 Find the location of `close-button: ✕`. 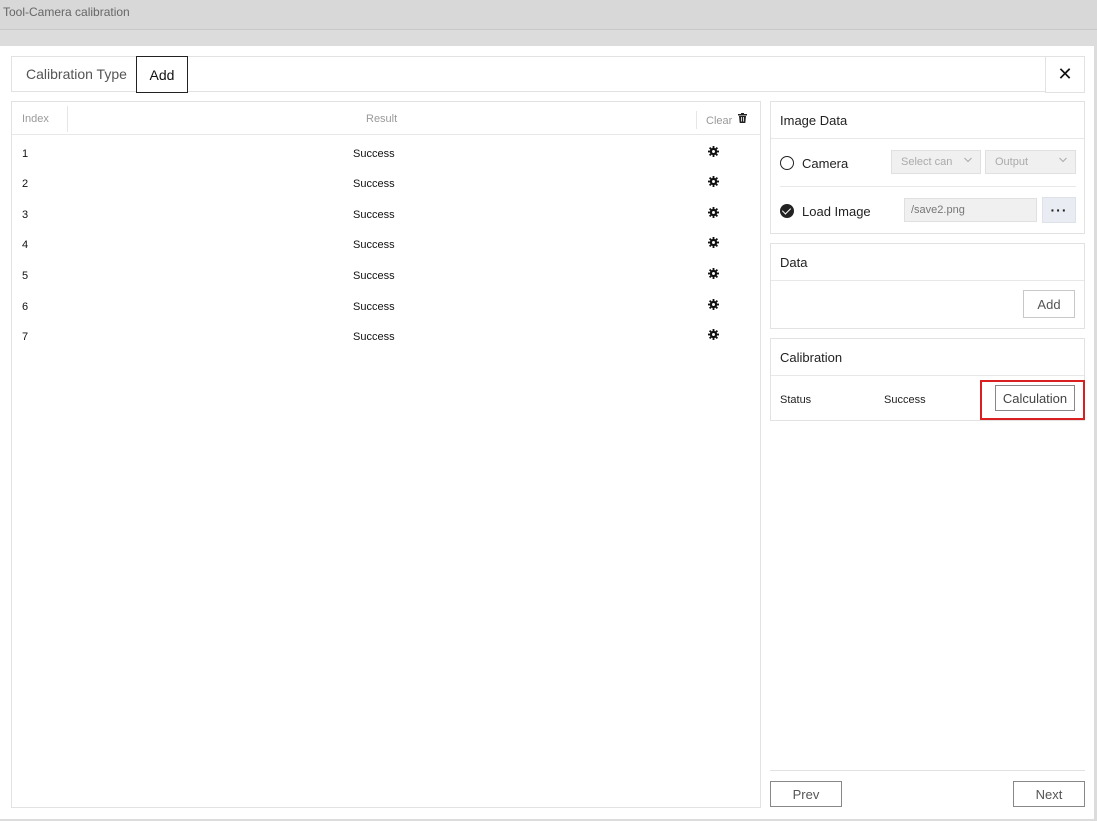

close-button: ✕ is located at coordinates (1065, 74).